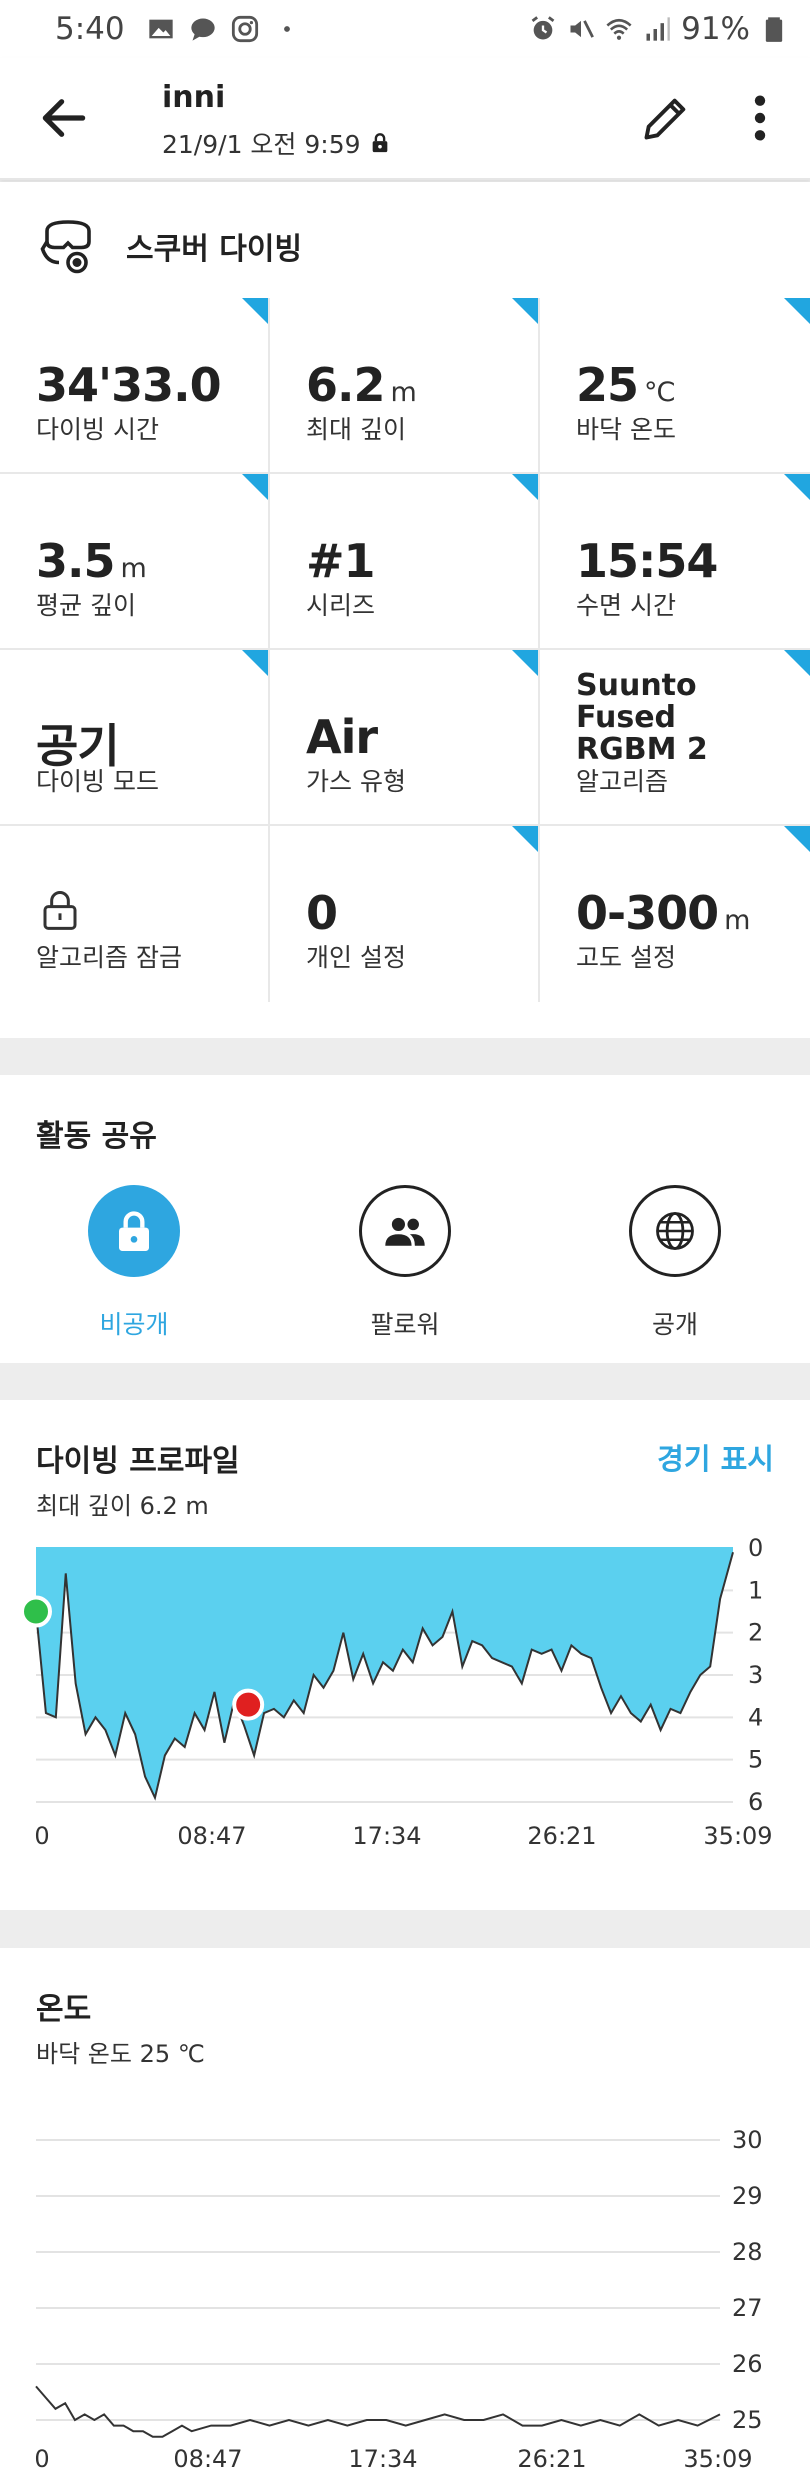 This screenshot has width=810, height=2491. I want to click on stat-unit: °C, so click(659, 392).